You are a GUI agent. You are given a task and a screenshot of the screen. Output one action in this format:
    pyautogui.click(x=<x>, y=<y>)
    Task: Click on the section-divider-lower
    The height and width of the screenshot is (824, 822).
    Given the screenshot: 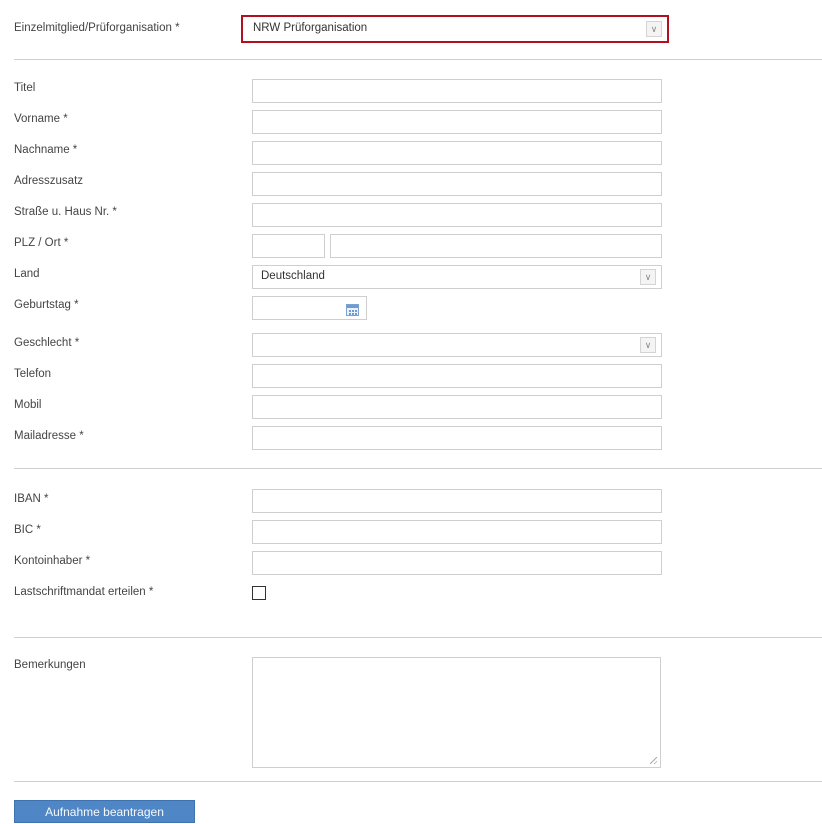 What is the action you would take?
    pyautogui.click(x=418, y=637)
    